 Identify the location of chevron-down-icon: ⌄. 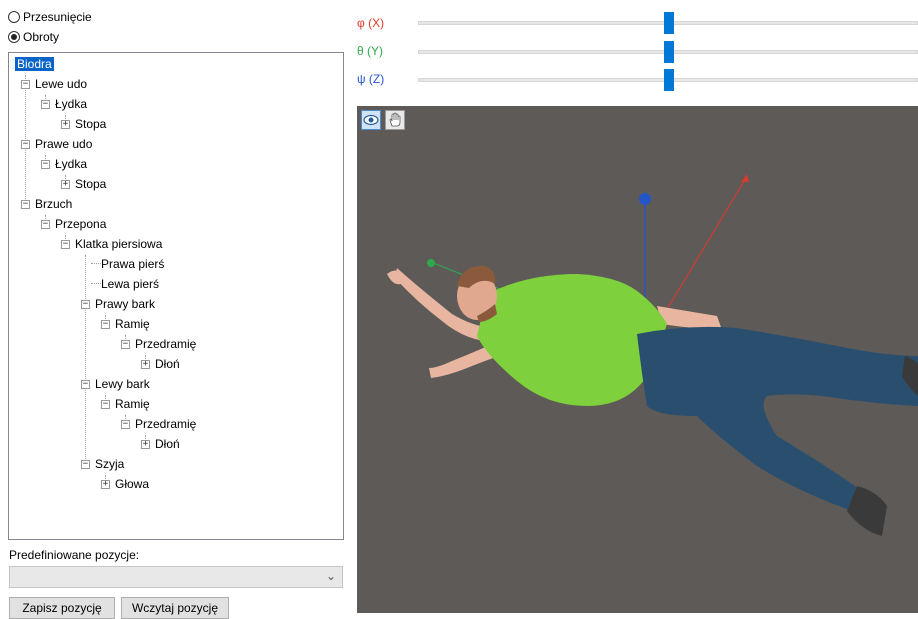
(330, 576).